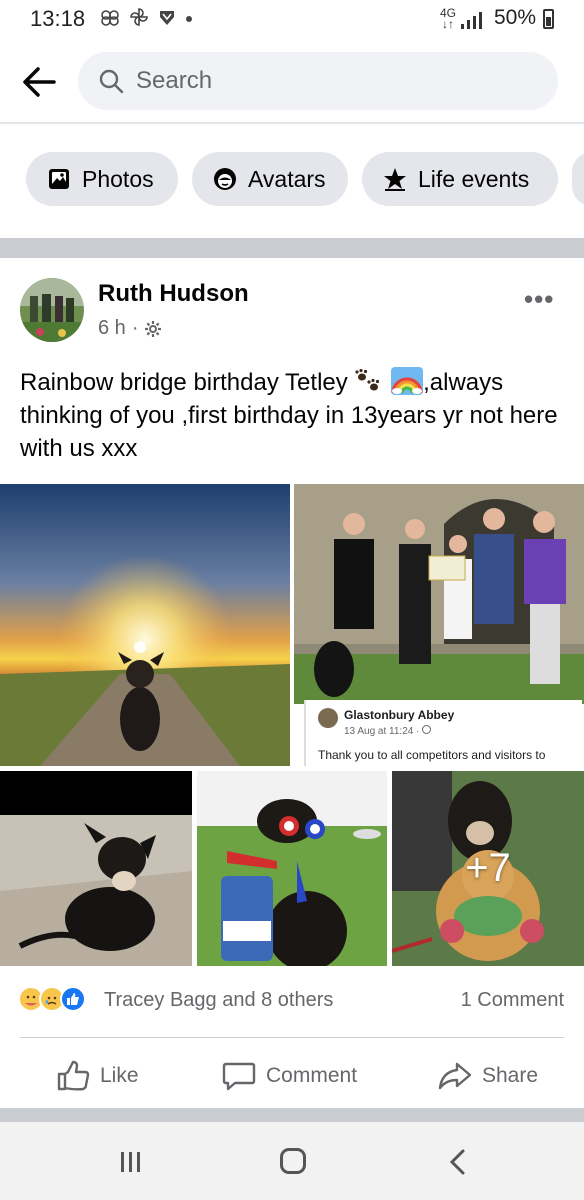  I want to click on photo-sunset-dog, so click(145, 625).